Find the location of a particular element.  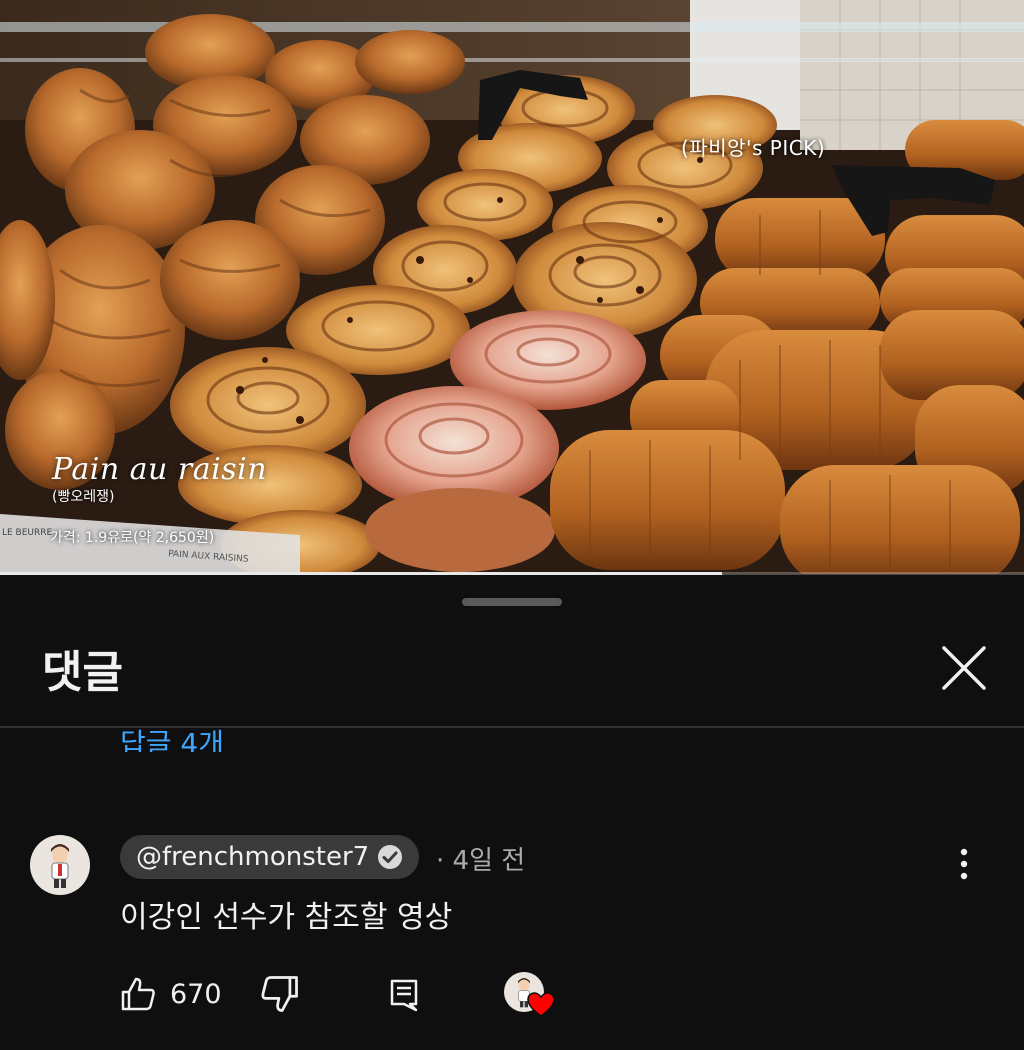

like-count: 670 is located at coordinates (196, 994).